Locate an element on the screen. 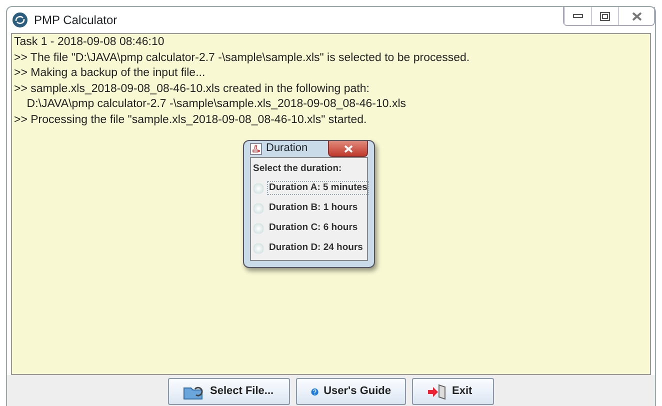  radio-label: Duration D: 24 hours is located at coordinates (316, 248).